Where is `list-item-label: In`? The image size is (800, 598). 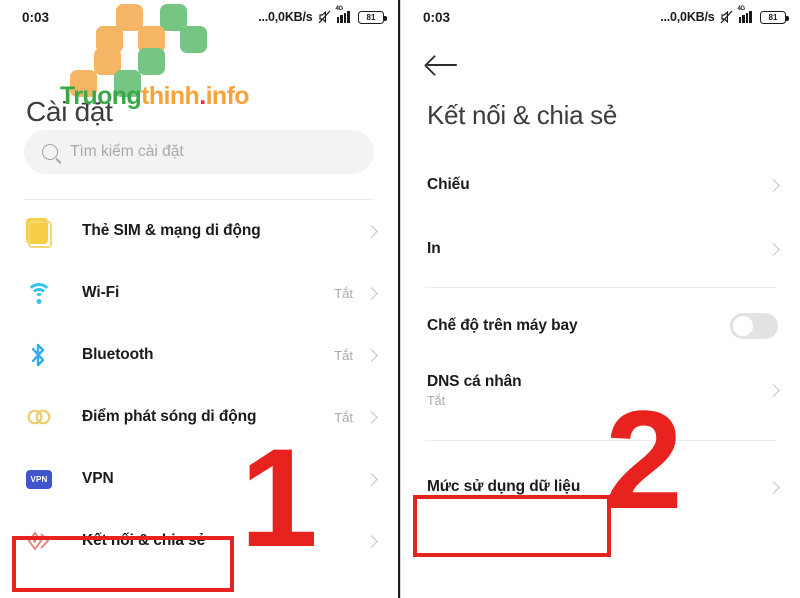
list-item-label: In is located at coordinates (434, 248).